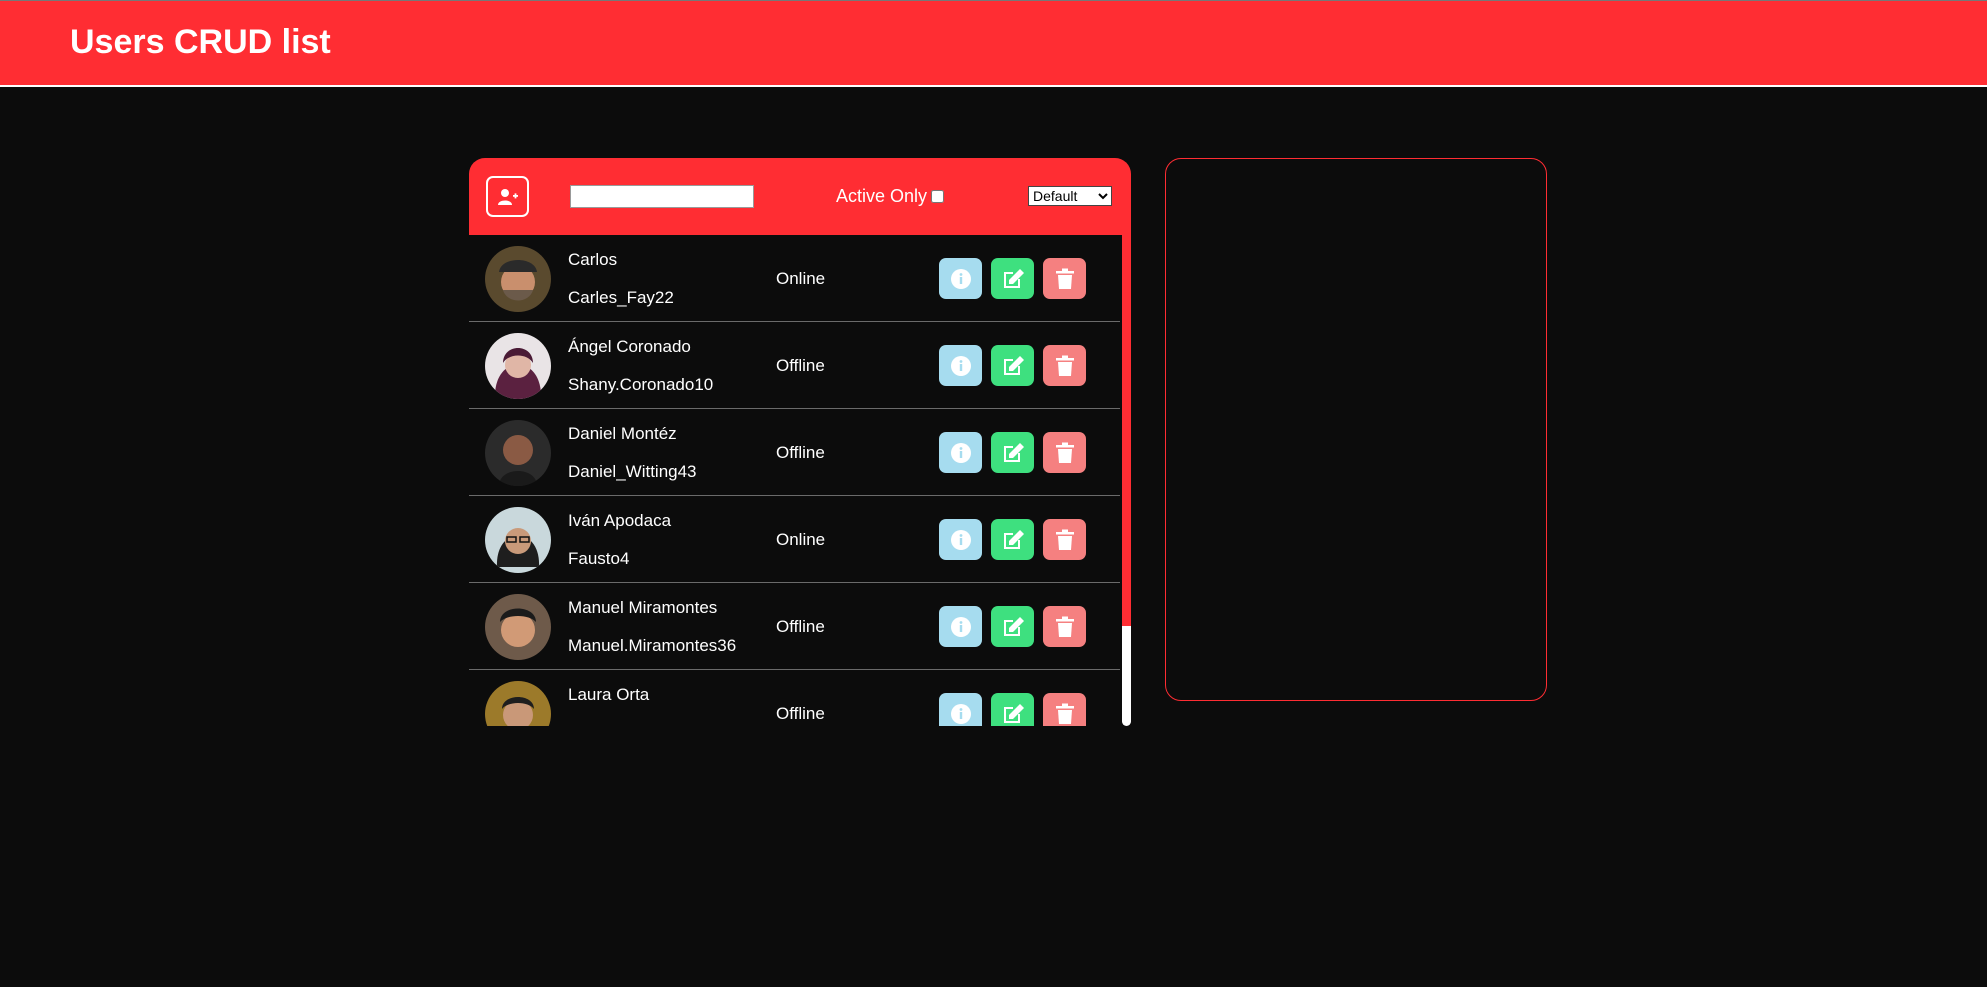 The height and width of the screenshot is (987, 1987). What do you see at coordinates (632, 471) in the screenshot?
I see `user-handle: Daniel_Witting43` at bounding box center [632, 471].